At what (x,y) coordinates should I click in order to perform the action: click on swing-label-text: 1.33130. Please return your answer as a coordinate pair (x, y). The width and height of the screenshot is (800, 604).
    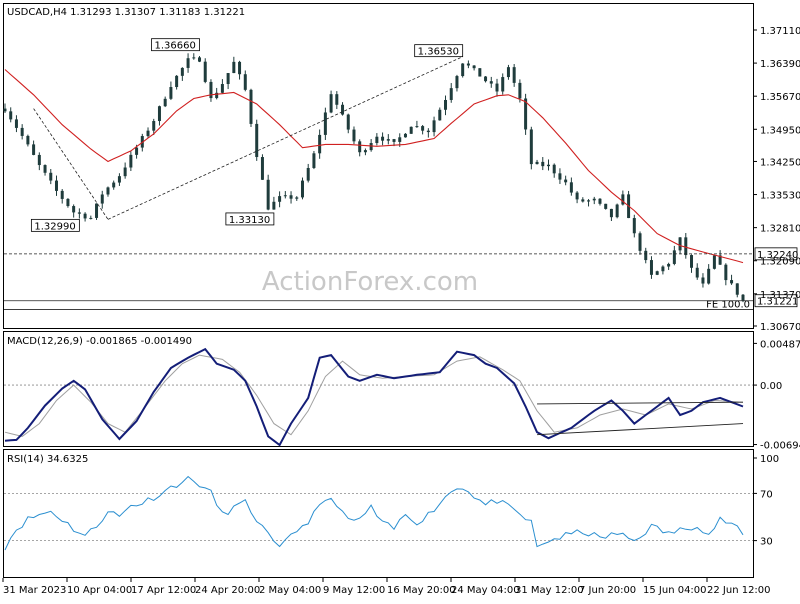
    Looking at the image, I should click on (249, 220).